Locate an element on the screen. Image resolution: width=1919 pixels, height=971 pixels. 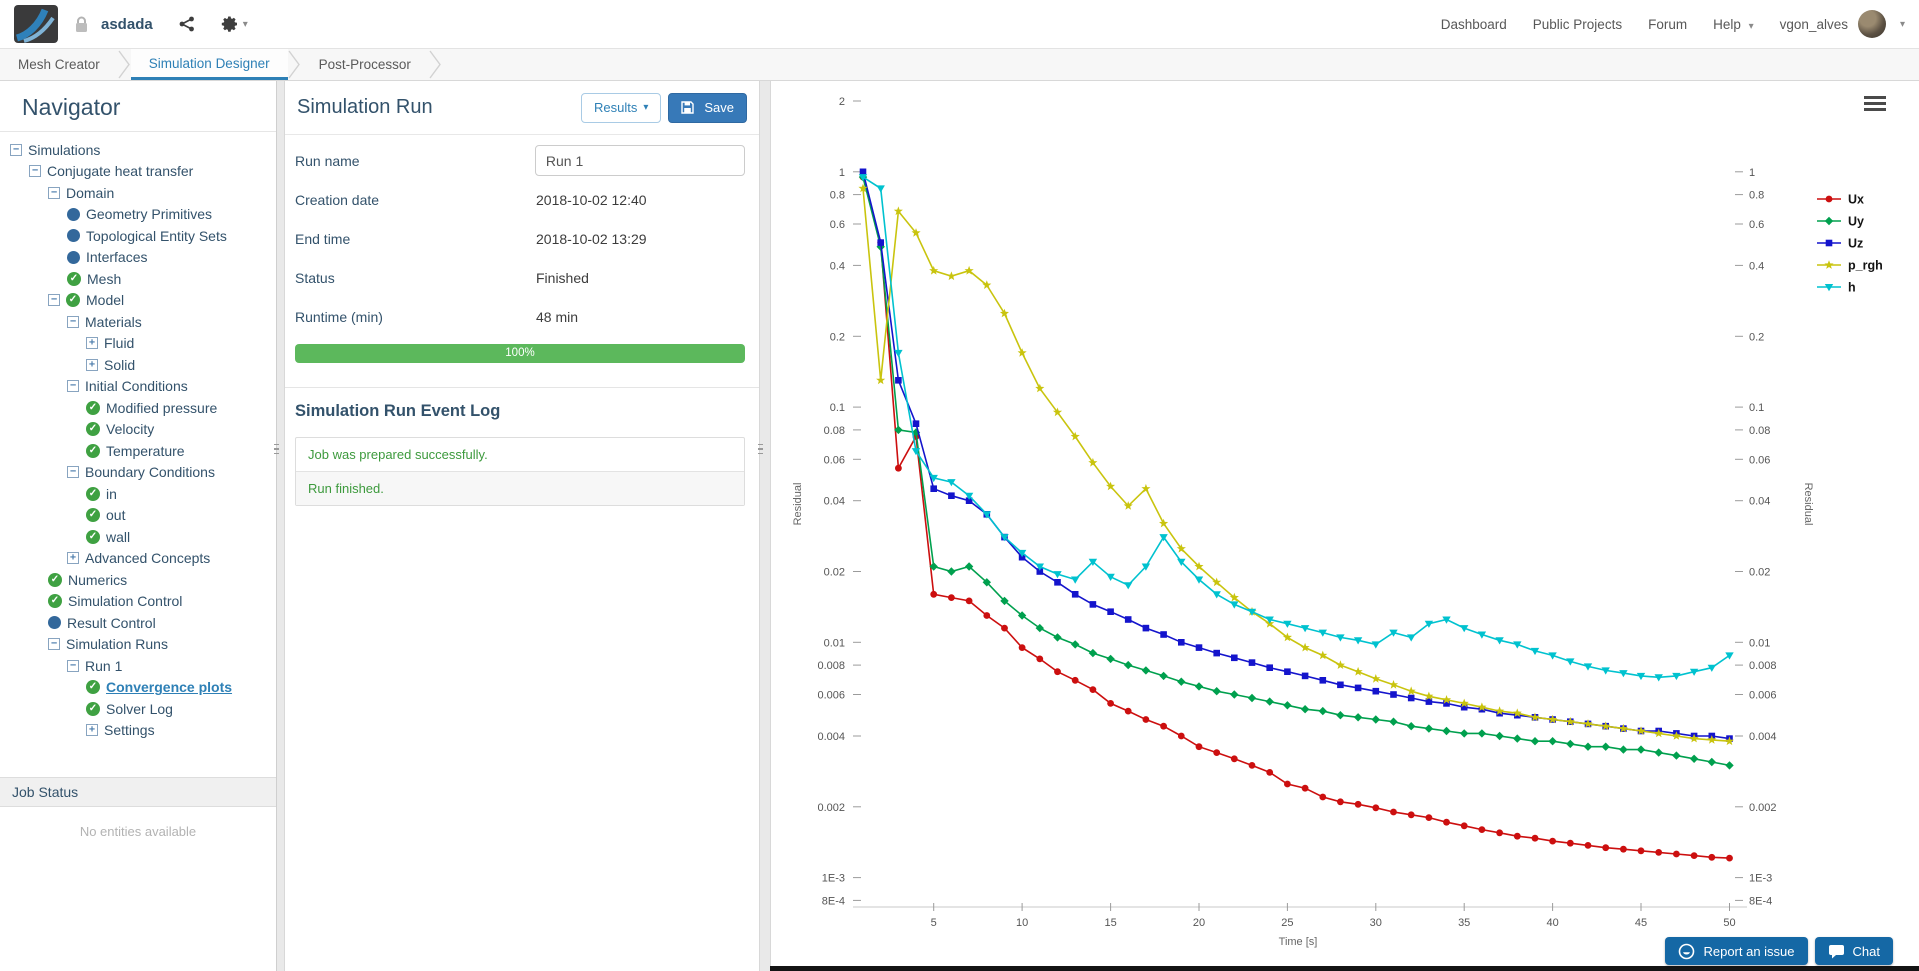
svg-text: 30 is located at coordinates (1376, 923).